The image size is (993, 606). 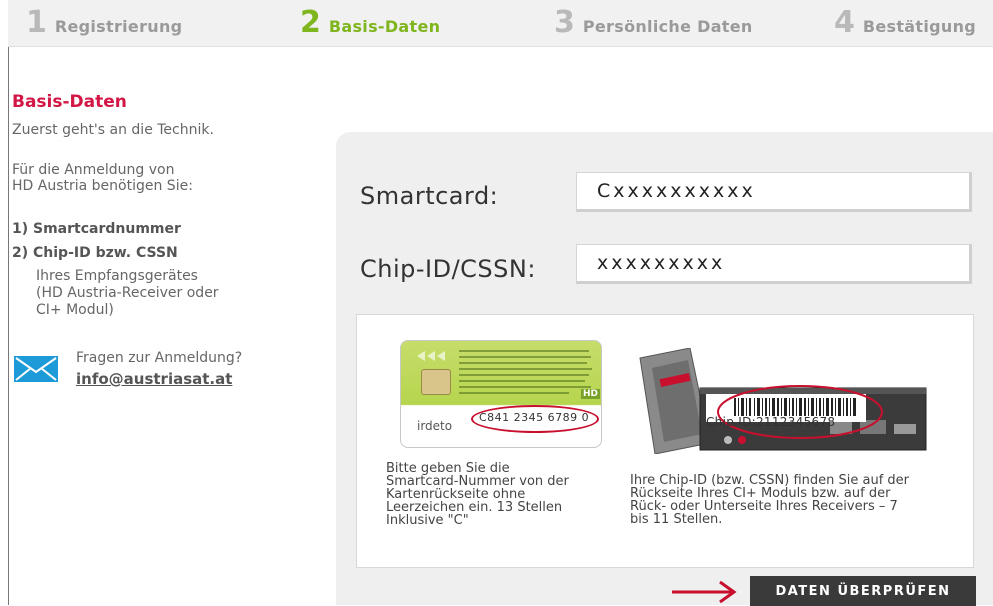 I want to click on step-basis-daten: 2 Basis-Daten, so click(x=370, y=23).